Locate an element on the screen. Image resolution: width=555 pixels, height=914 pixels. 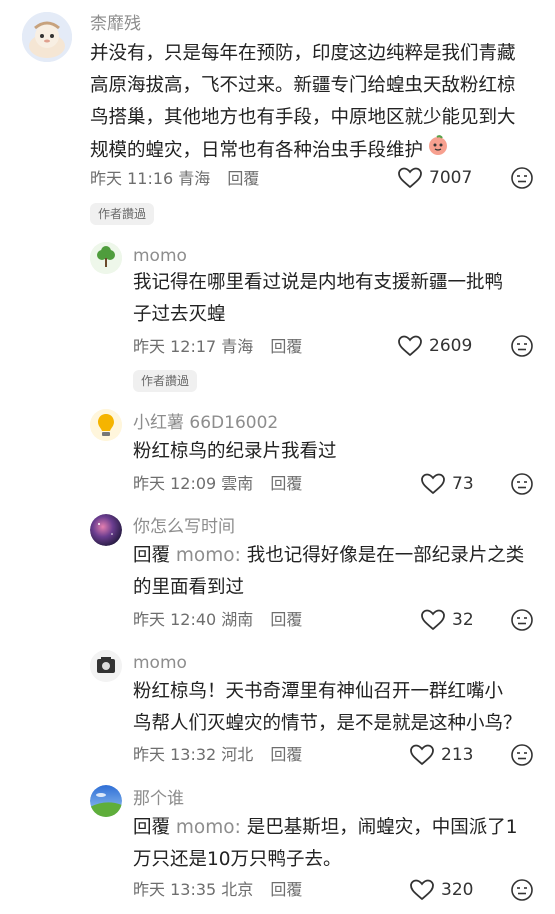
comment-text: 回覆 momo: 我也记得好像是在一部纪录片之类 的里面看到过 is located at coordinates (333, 572).